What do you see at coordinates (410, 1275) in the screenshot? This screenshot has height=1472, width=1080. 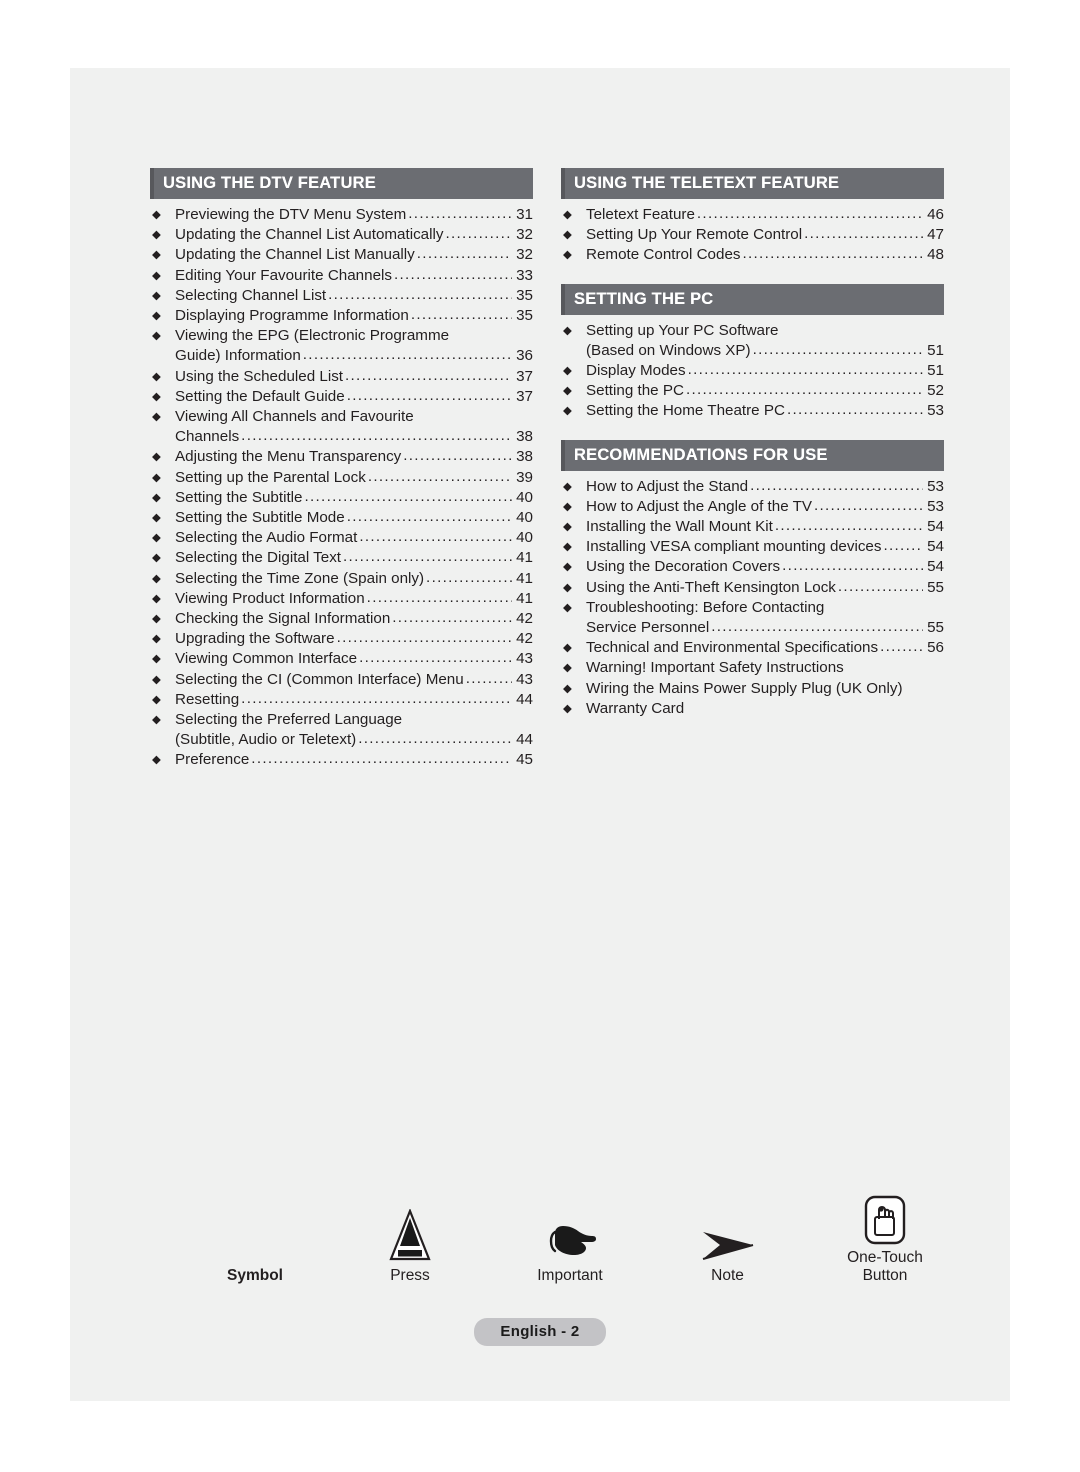 I see `legend-press-label: Press` at bounding box center [410, 1275].